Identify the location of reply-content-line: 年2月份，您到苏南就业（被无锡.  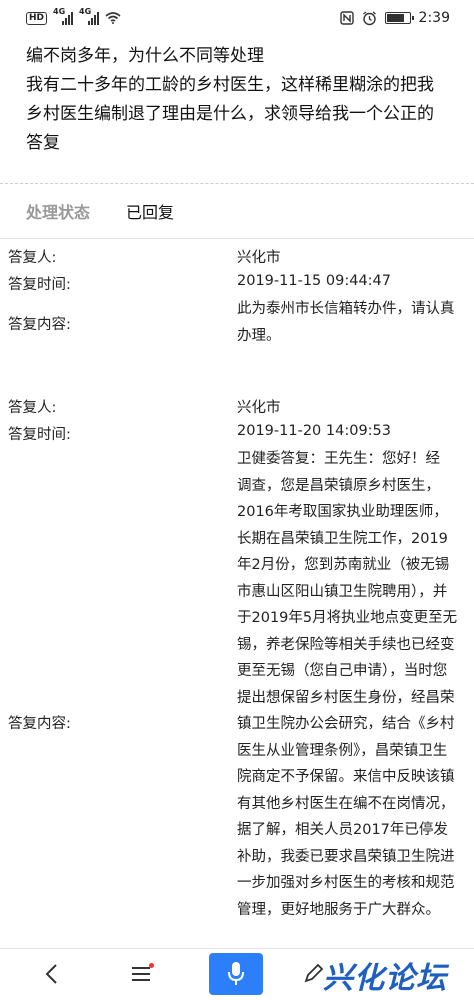
(343, 565).